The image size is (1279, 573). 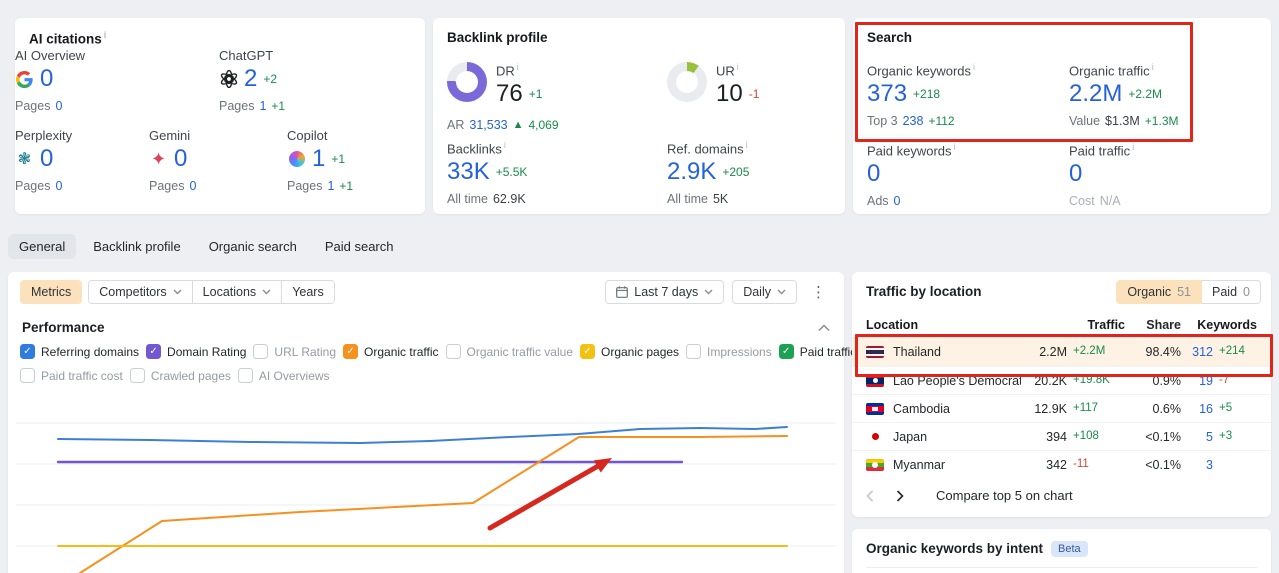 What do you see at coordinates (1061, 464) in the screenshot?
I see `location-row-myanmar: Myanmar 342 -11 <0.1% 3` at bounding box center [1061, 464].